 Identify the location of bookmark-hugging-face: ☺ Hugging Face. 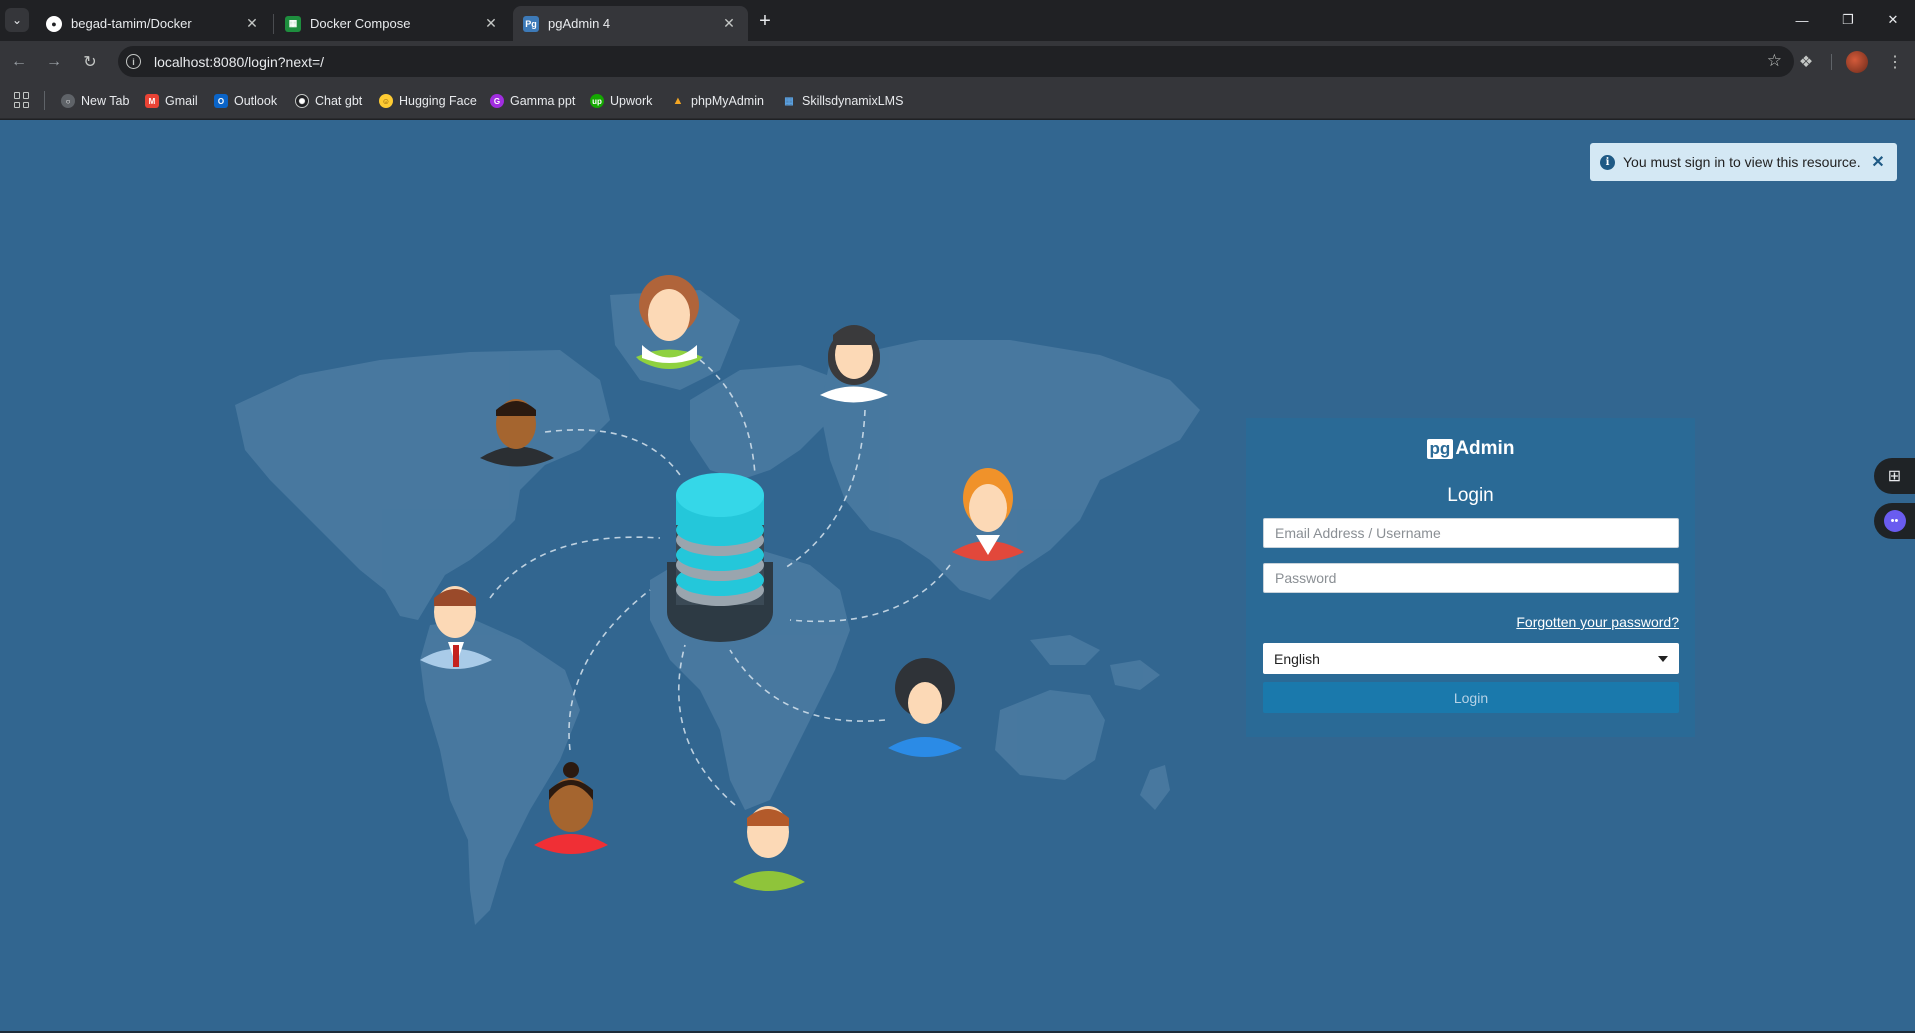
(428, 101).